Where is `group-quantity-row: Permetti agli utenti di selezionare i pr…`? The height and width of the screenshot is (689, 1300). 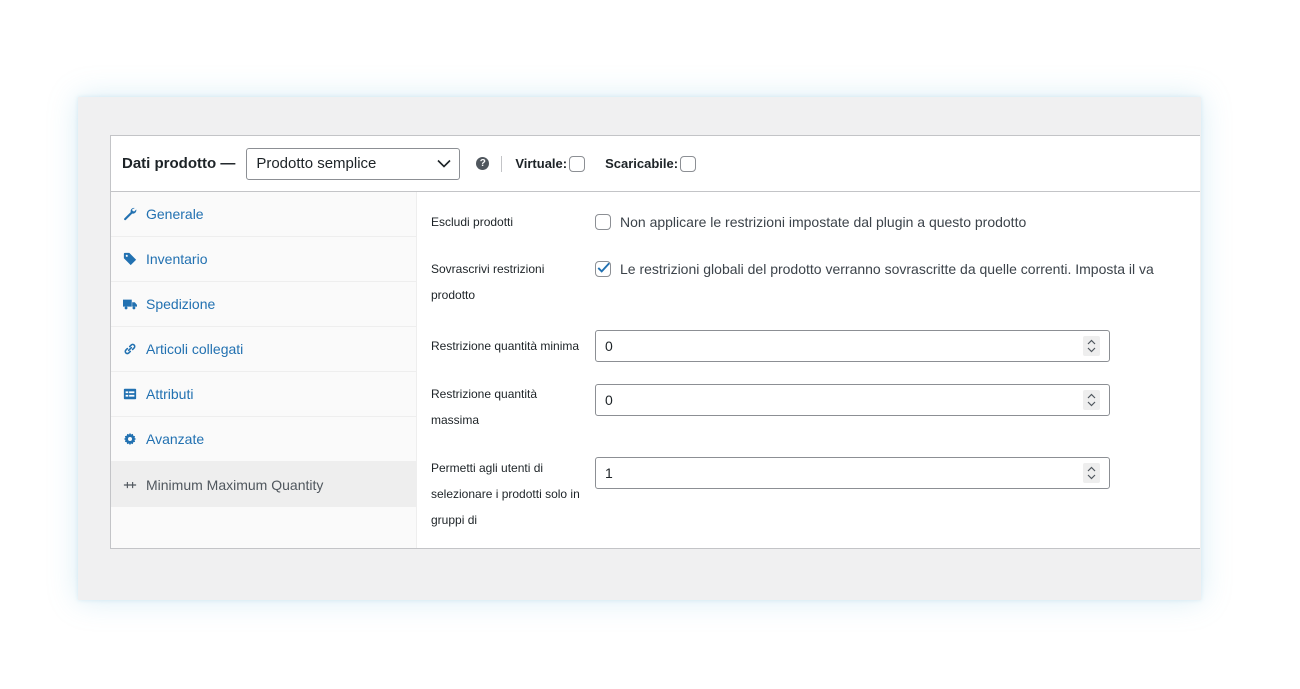
group-quantity-row: Permetti agli utenti di selezionare i pr… is located at coordinates (808, 497).